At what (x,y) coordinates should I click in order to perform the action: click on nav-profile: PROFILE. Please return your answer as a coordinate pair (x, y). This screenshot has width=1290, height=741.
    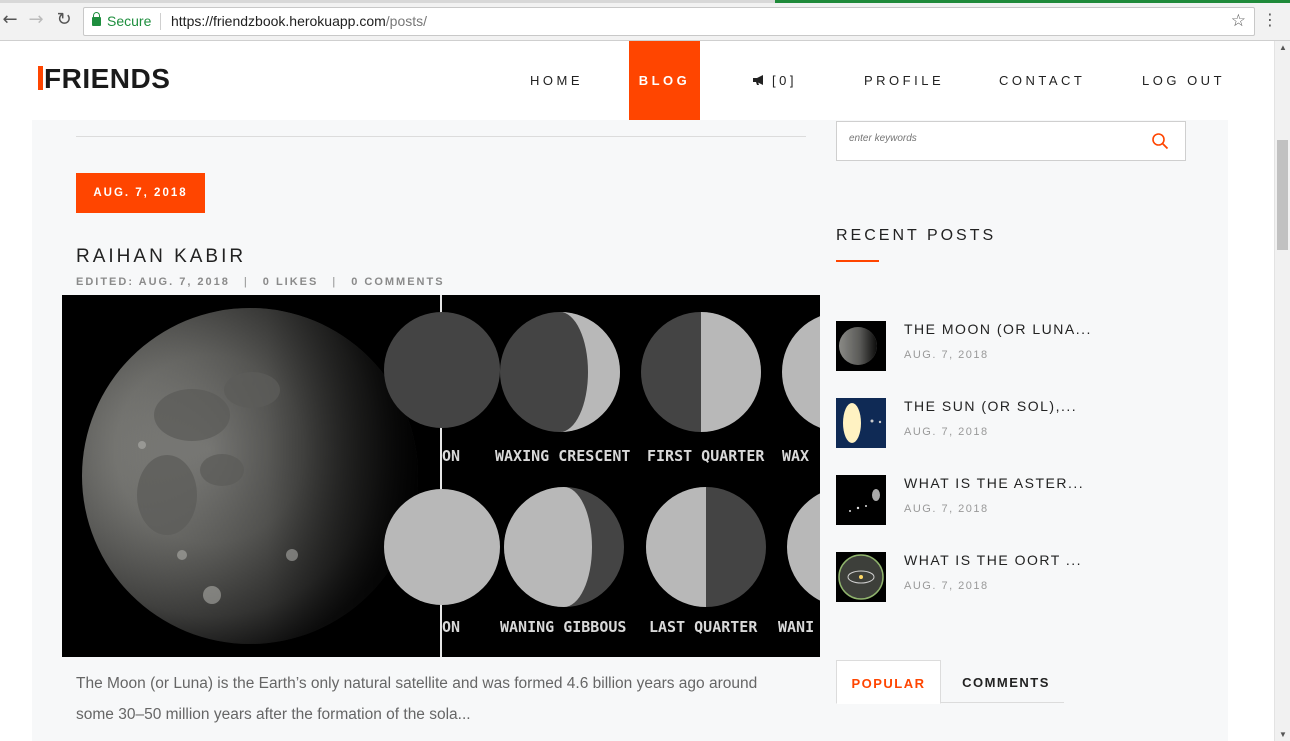
    Looking at the image, I should click on (904, 80).